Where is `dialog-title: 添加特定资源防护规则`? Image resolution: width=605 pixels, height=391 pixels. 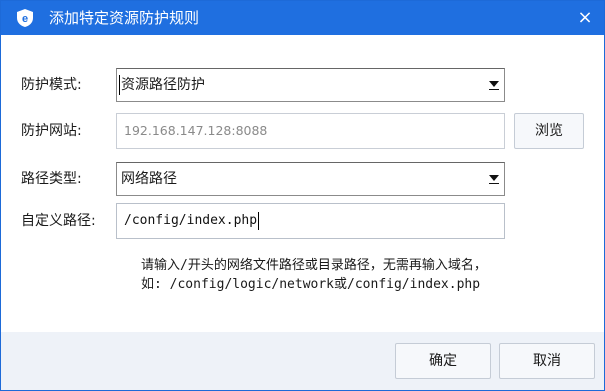 dialog-title: 添加特定资源防护规则 is located at coordinates (124, 18).